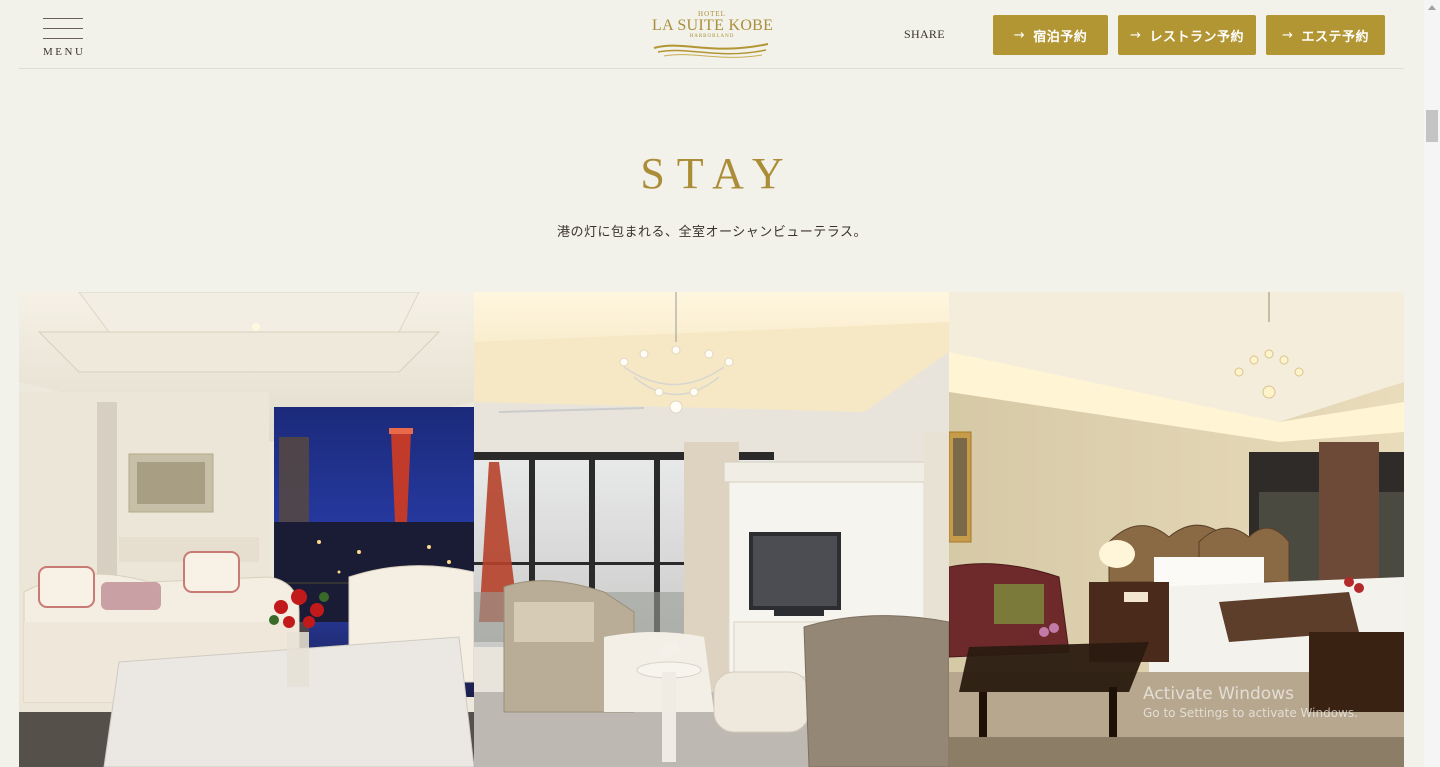  What do you see at coordinates (713, 25) in the screenshot?
I see `logo-name-text: LA SUITE KOBE` at bounding box center [713, 25].